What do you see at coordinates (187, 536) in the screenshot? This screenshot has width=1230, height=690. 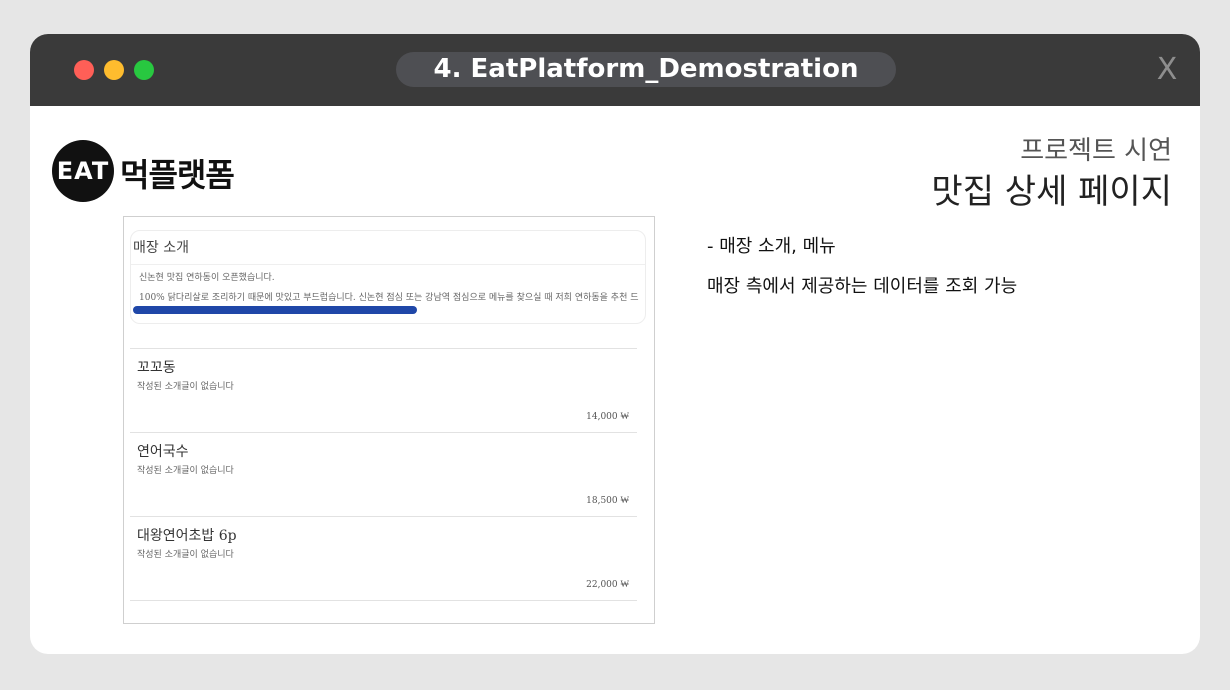 I see `menu-item-name: 대왕연어초밥 6p` at bounding box center [187, 536].